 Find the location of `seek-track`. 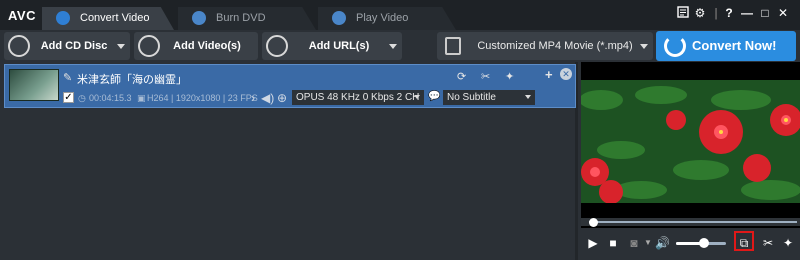

seek-track is located at coordinates (693, 222).